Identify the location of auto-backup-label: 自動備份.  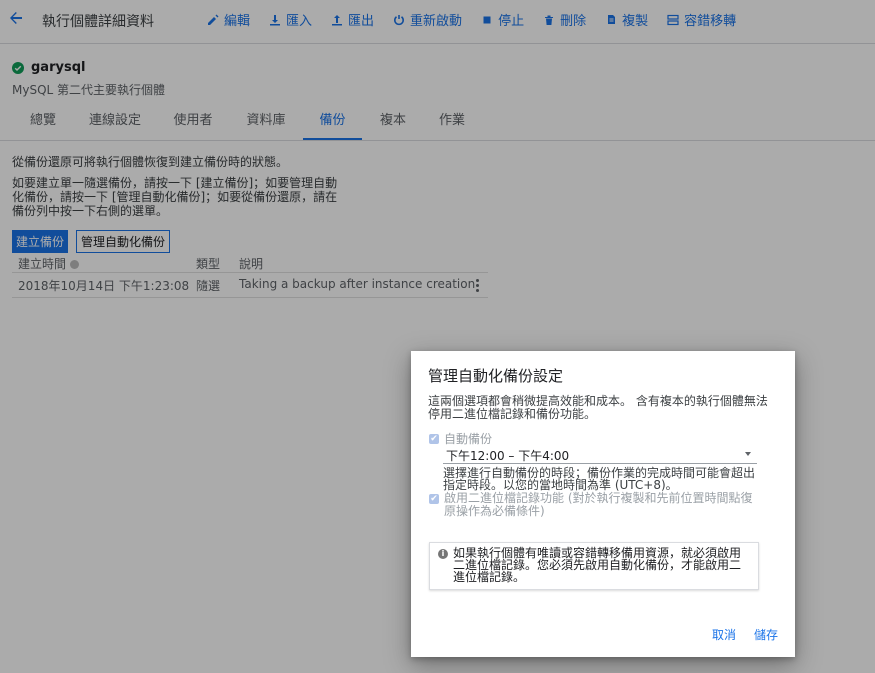
(468, 439).